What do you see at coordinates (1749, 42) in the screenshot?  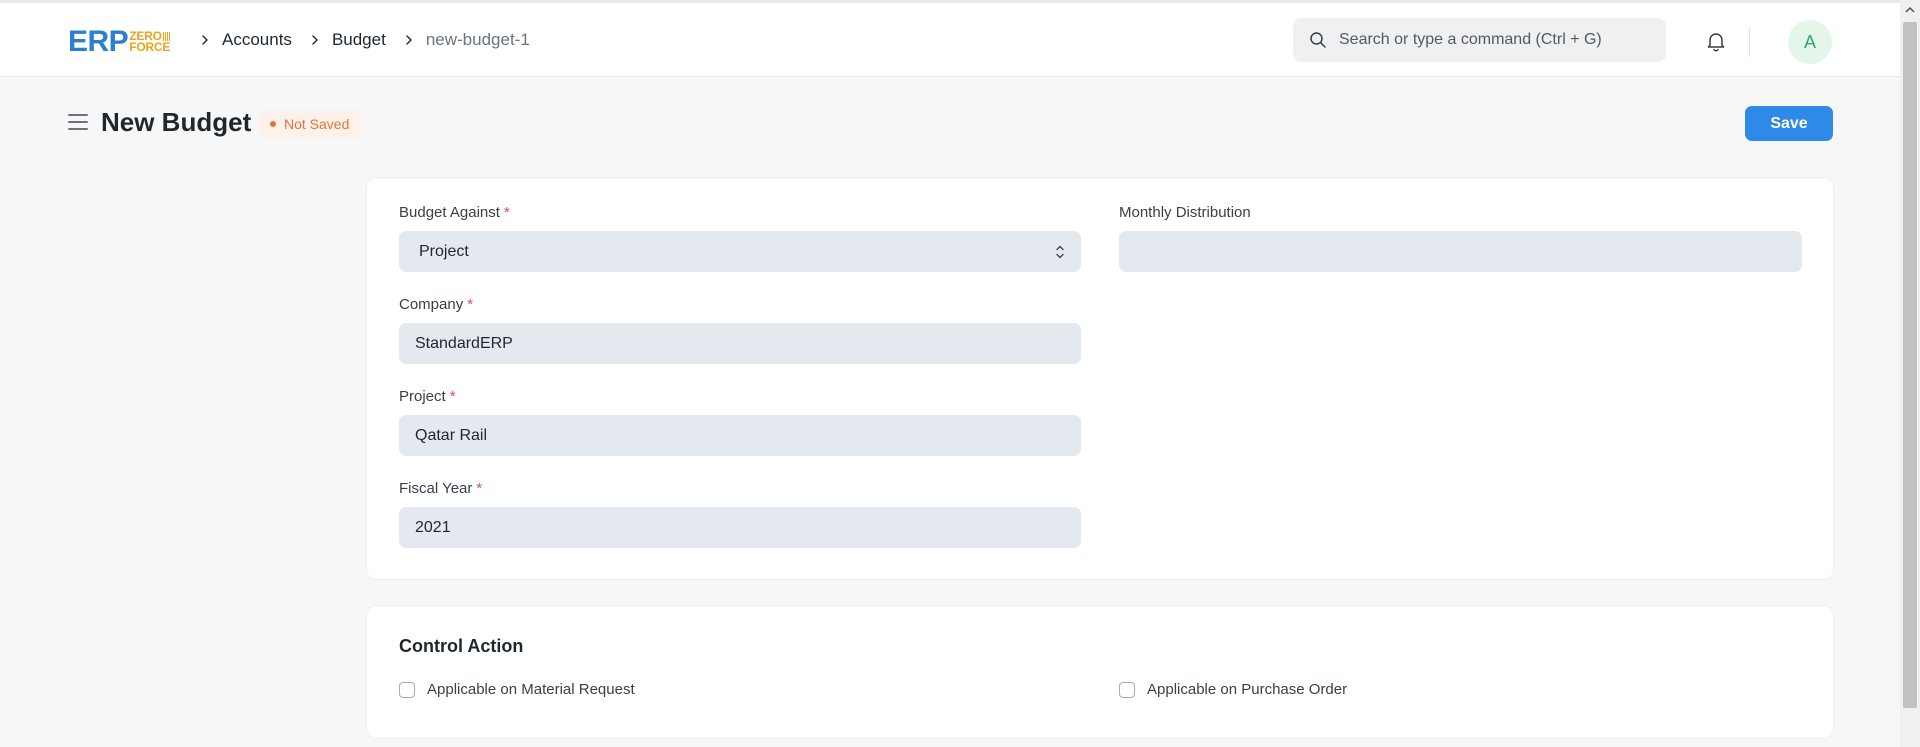 I see `navbar-divider` at bounding box center [1749, 42].